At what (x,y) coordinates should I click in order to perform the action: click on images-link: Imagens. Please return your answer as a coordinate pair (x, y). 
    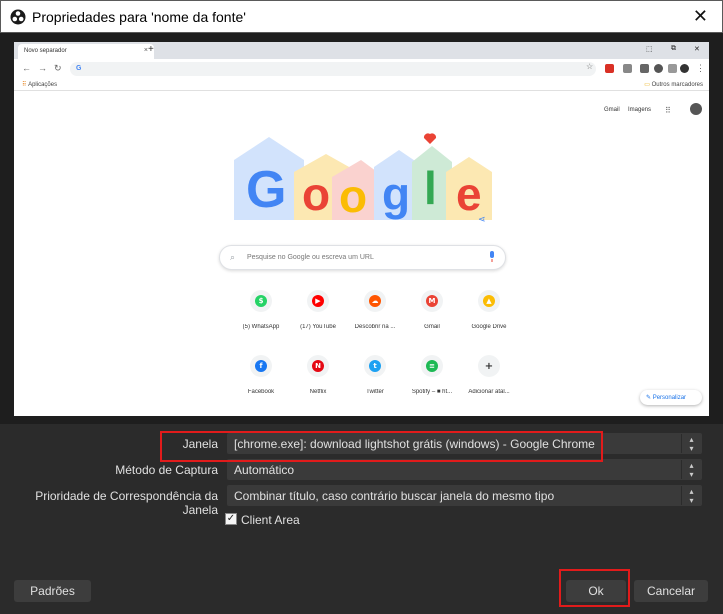
    Looking at the image, I should click on (640, 110).